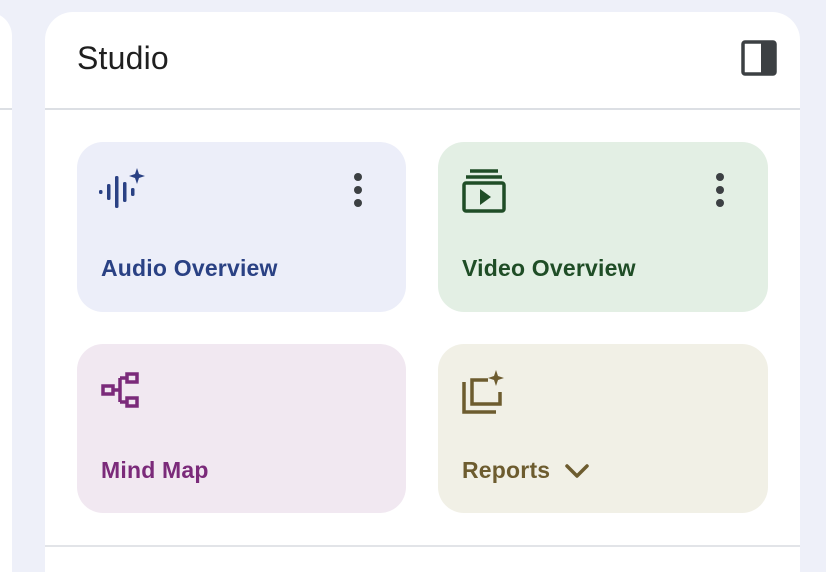 This screenshot has width=826, height=572. What do you see at coordinates (603, 428) in the screenshot?
I see `tile-reports: Reports` at bounding box center [603, 428].